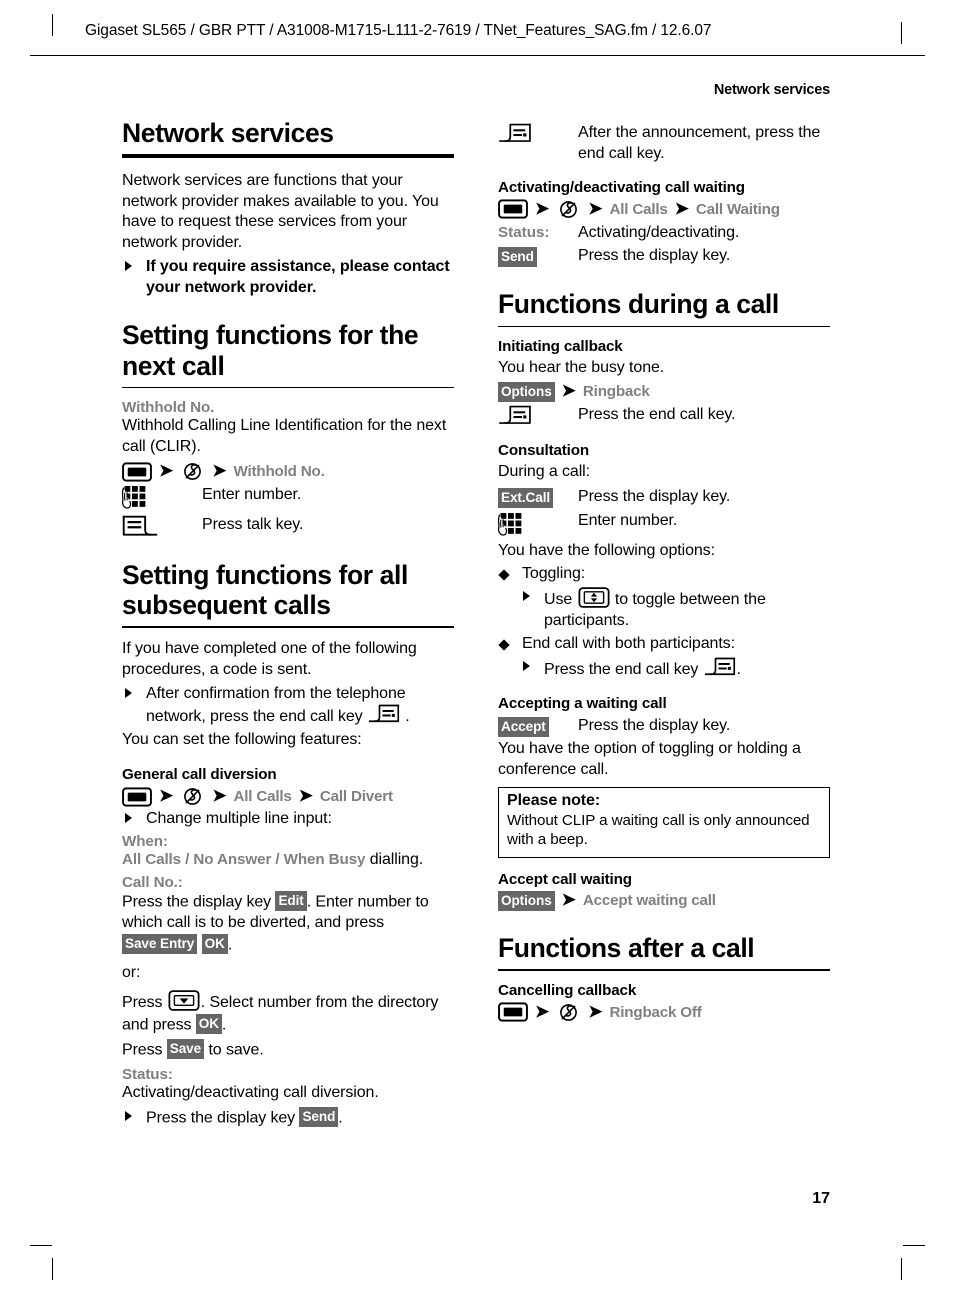  I want to click on section-rule-during-call, so click(664, 326).